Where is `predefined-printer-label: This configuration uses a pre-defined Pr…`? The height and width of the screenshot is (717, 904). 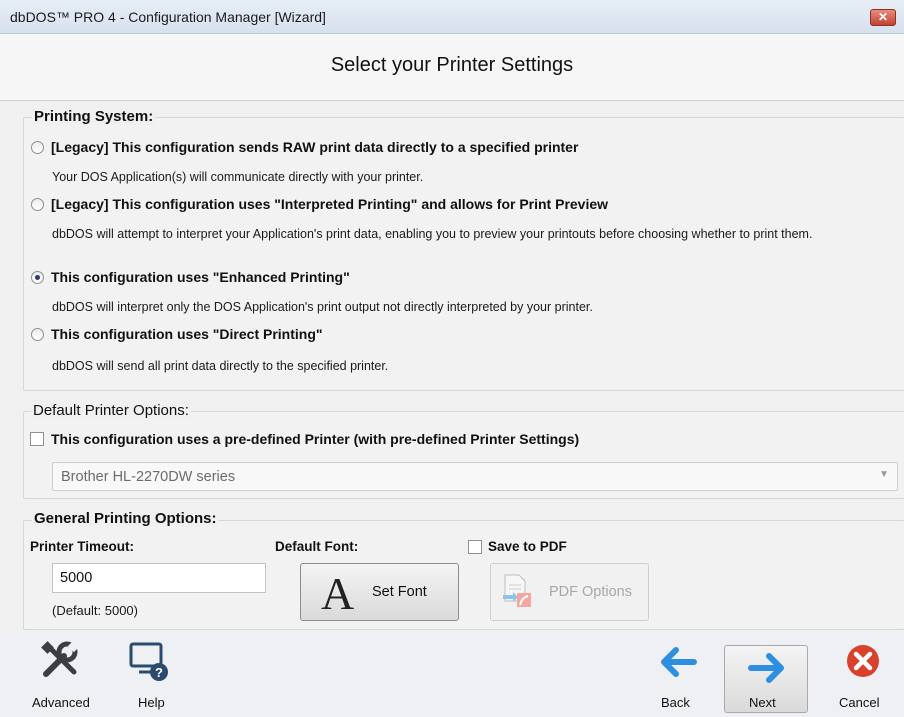 predefined-printer-label: This configuration uses a pre-defined Pr… is located at coordinates (315, 439).